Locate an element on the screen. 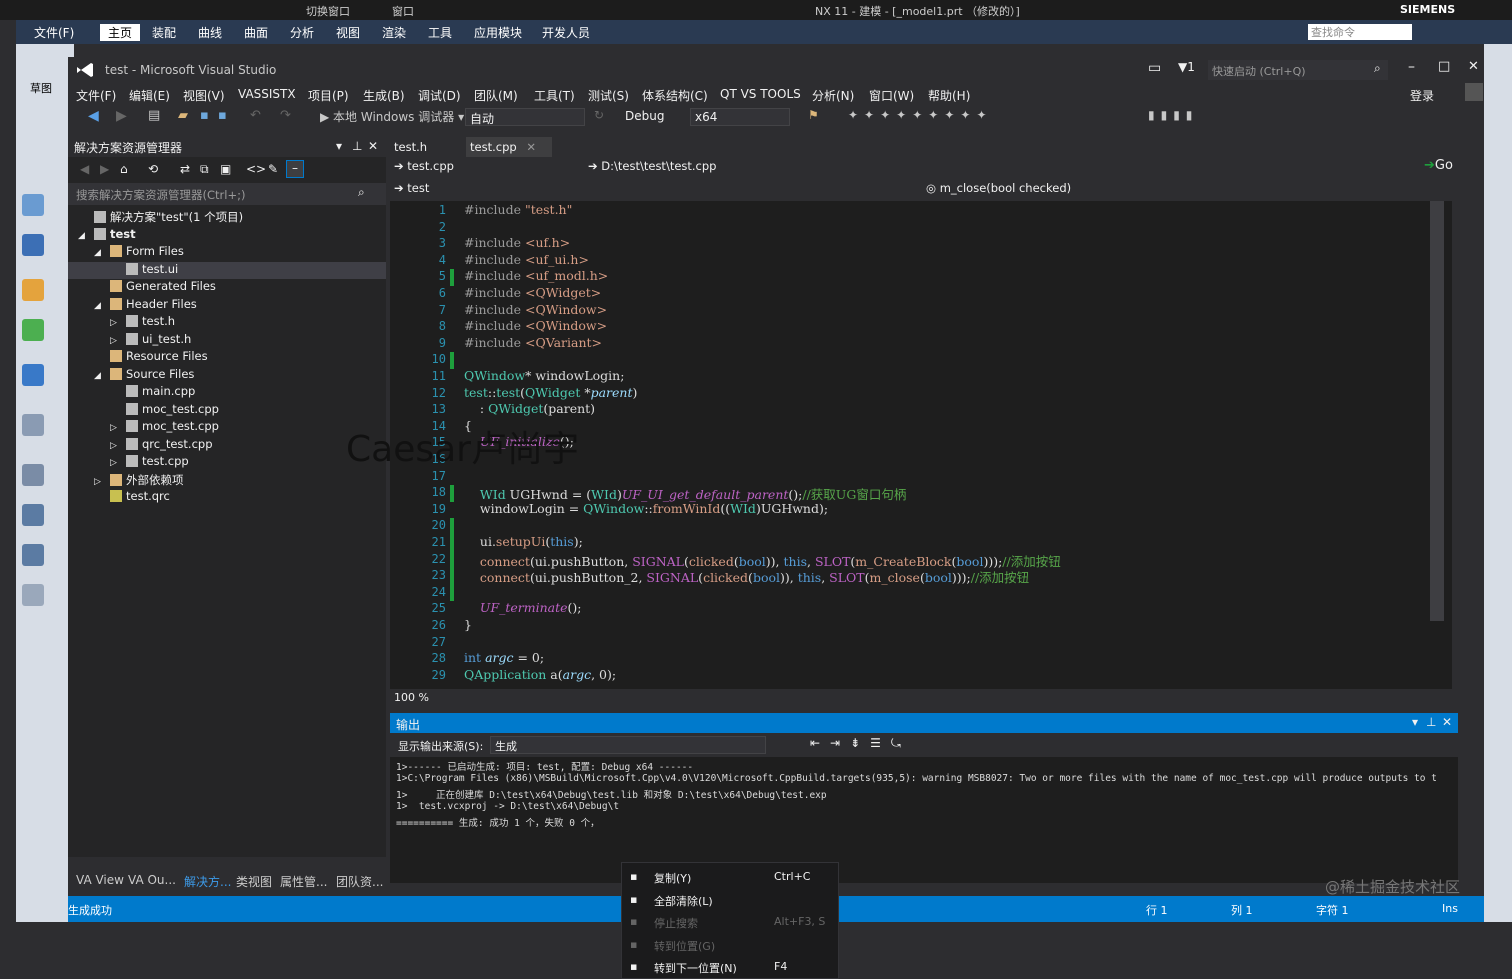 Image resolution: width=1512 pixels, height=979 pixels. menu-project: 项目(P) is located at coordinates (328, 95).